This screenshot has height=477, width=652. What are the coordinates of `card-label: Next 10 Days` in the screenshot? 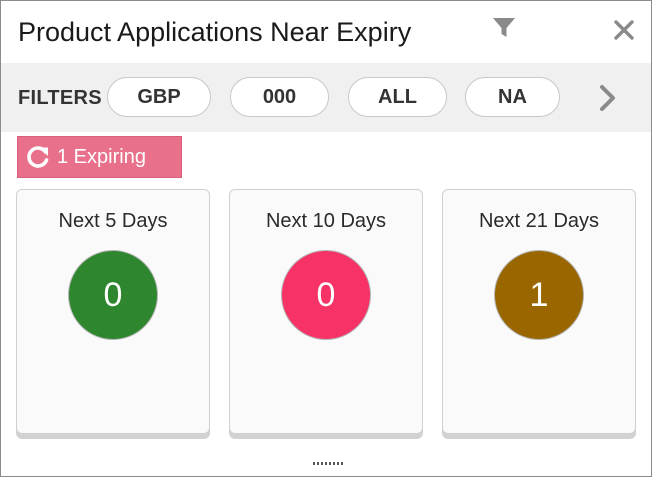 It's located at (326, 221).